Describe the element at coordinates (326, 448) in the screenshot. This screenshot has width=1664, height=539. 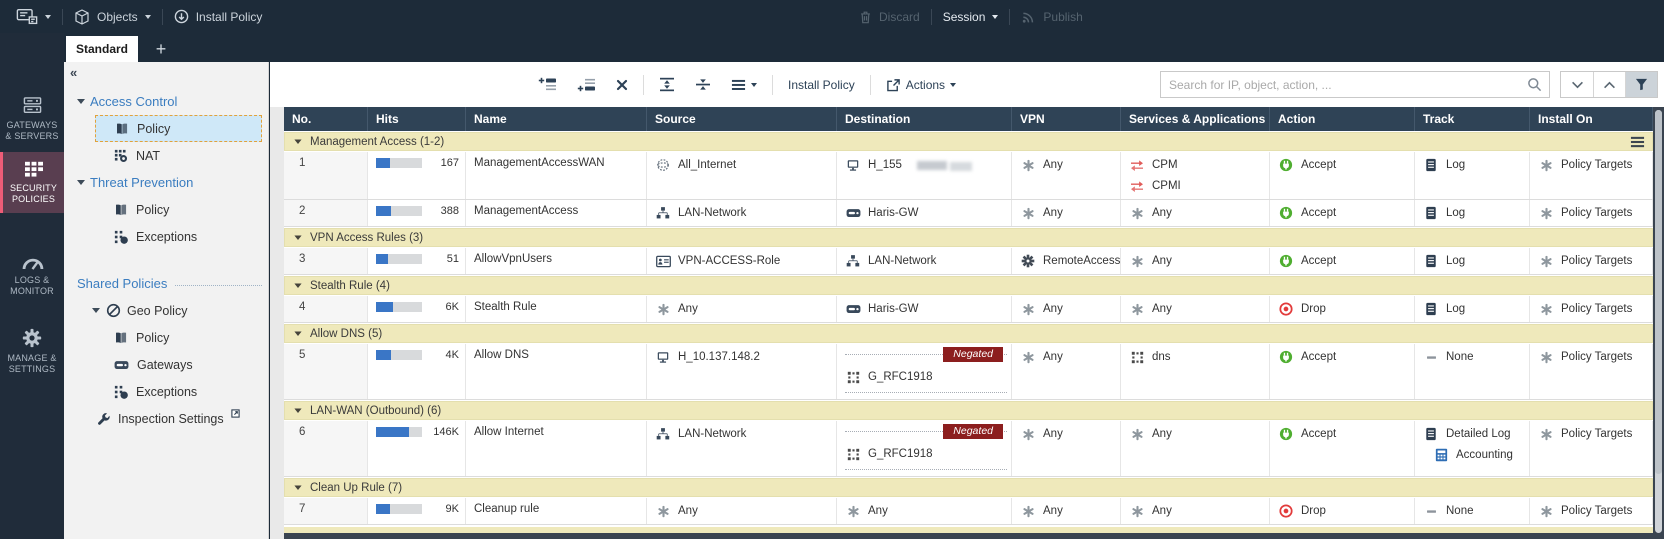
I see `cell-number: 6` at that location.